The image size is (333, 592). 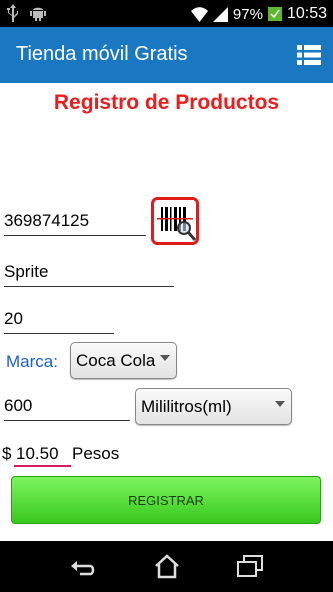 What do you see at coordinates (250, 566) in the screenshot?
I see `recent-apps-icon` at bounding box center [250, 566].